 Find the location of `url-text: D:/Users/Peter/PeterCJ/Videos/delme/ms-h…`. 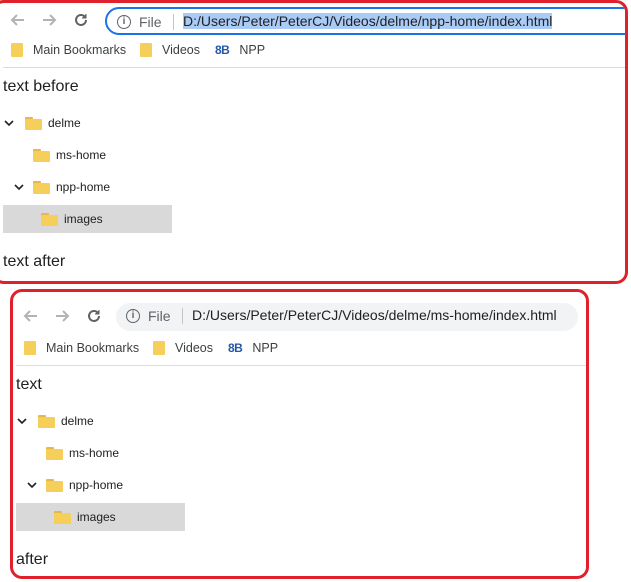

url-text: D:/Users/Peter/PeterCJ/Videos/delme/ms-h… is located at coordinates (374, 315).